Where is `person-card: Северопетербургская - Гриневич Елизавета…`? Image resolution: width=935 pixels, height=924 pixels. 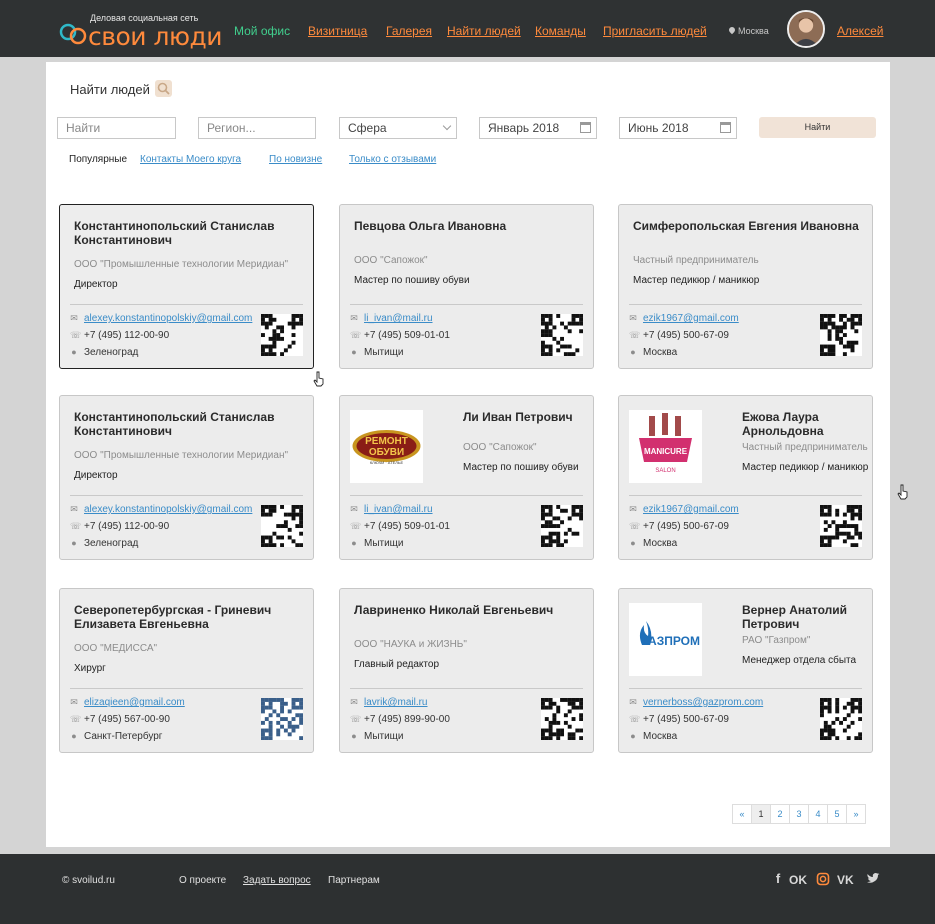 person-card: Северопетербургская - Гриневич Елизавета… is located at coordinates (186, 670).